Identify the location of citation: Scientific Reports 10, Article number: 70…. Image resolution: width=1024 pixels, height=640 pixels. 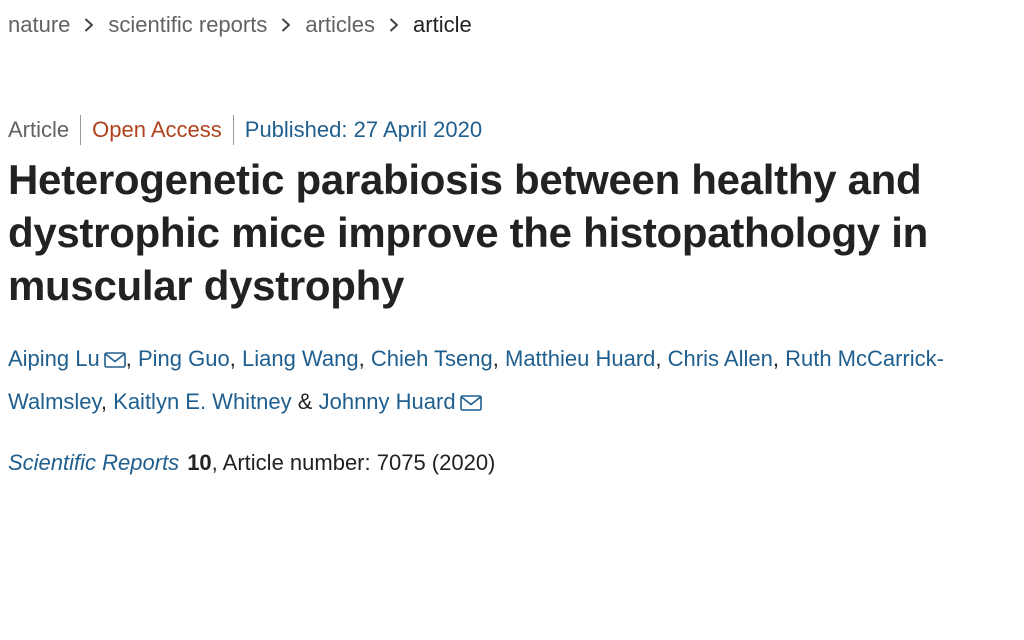
(251, 463).